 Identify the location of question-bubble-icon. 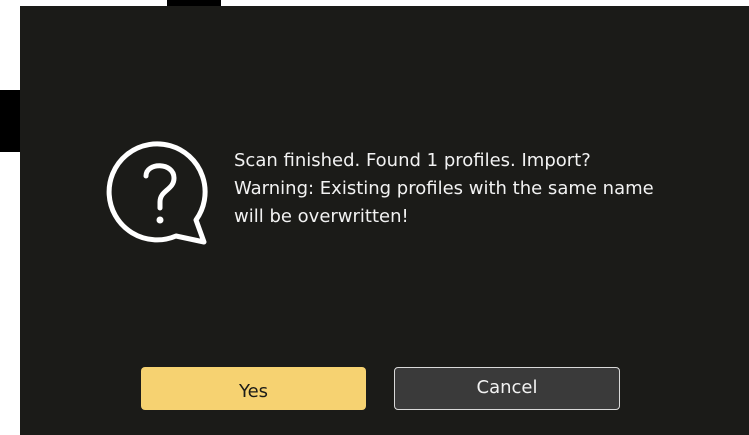
(160, 192).